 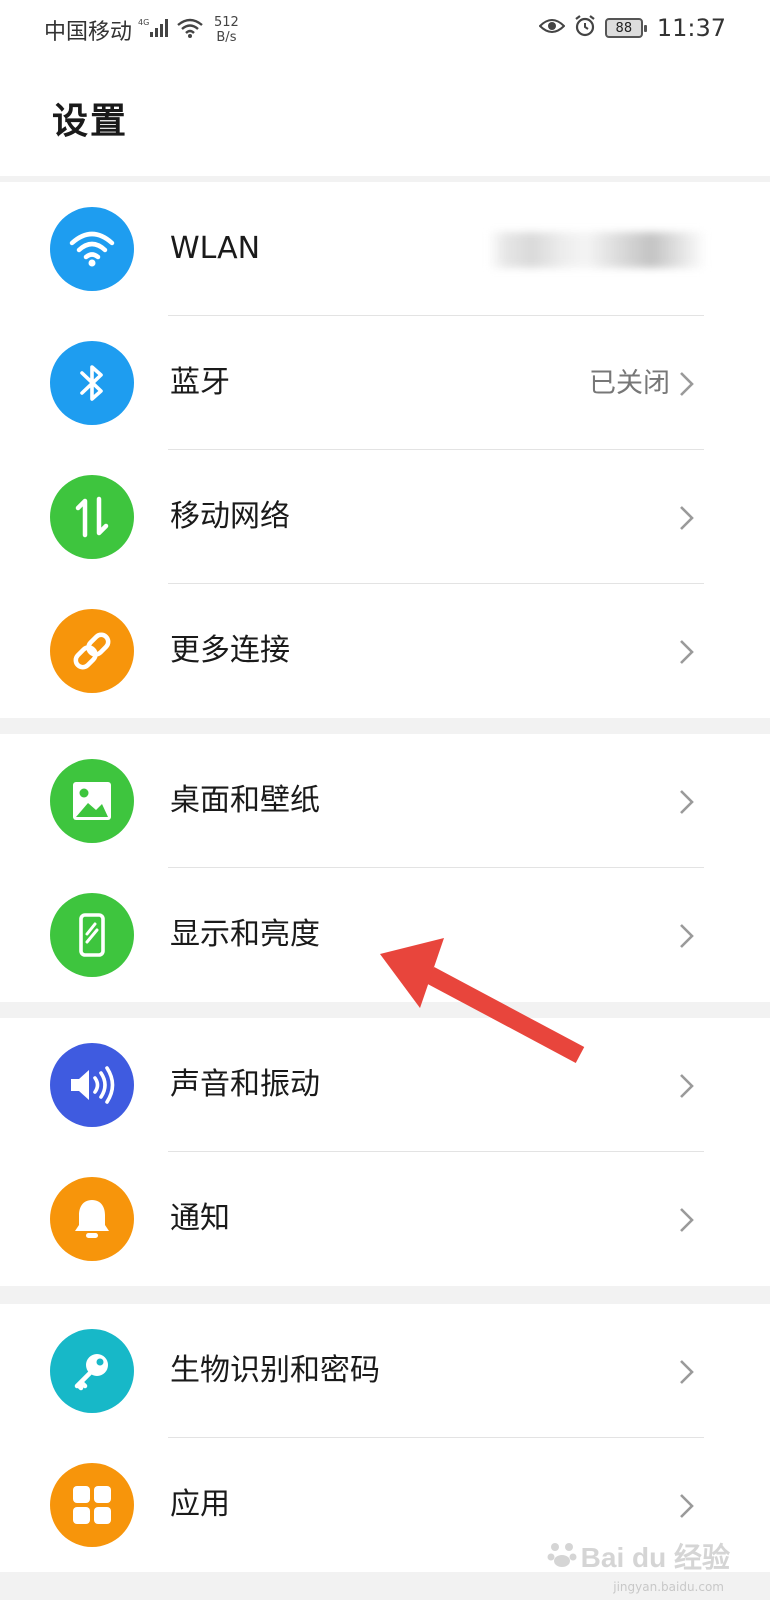 What do you see at coordinates (200, 382) in the screenshot?
I see `settings-item-label: 蓝牙` at bounding box center [200, 382].